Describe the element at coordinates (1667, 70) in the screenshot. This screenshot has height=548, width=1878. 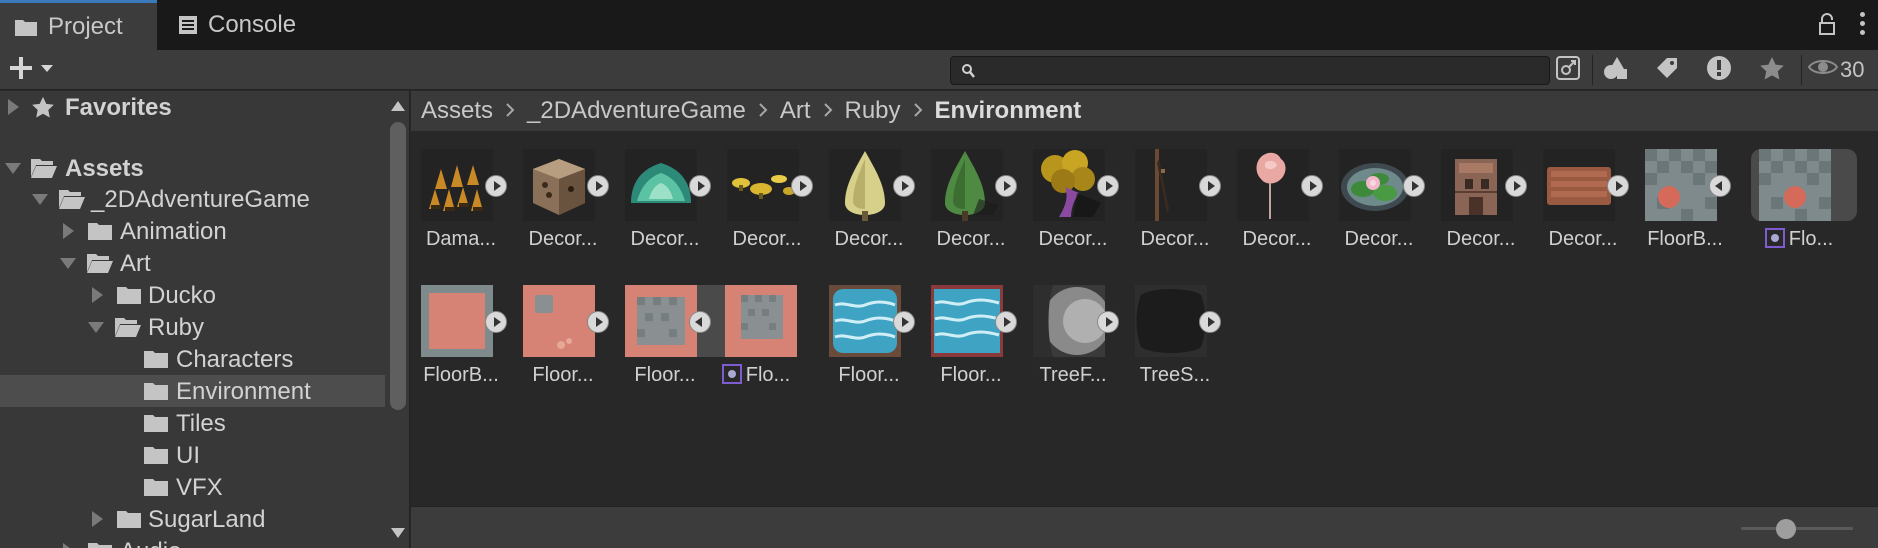
I see `filter-by-label-button` at that location.